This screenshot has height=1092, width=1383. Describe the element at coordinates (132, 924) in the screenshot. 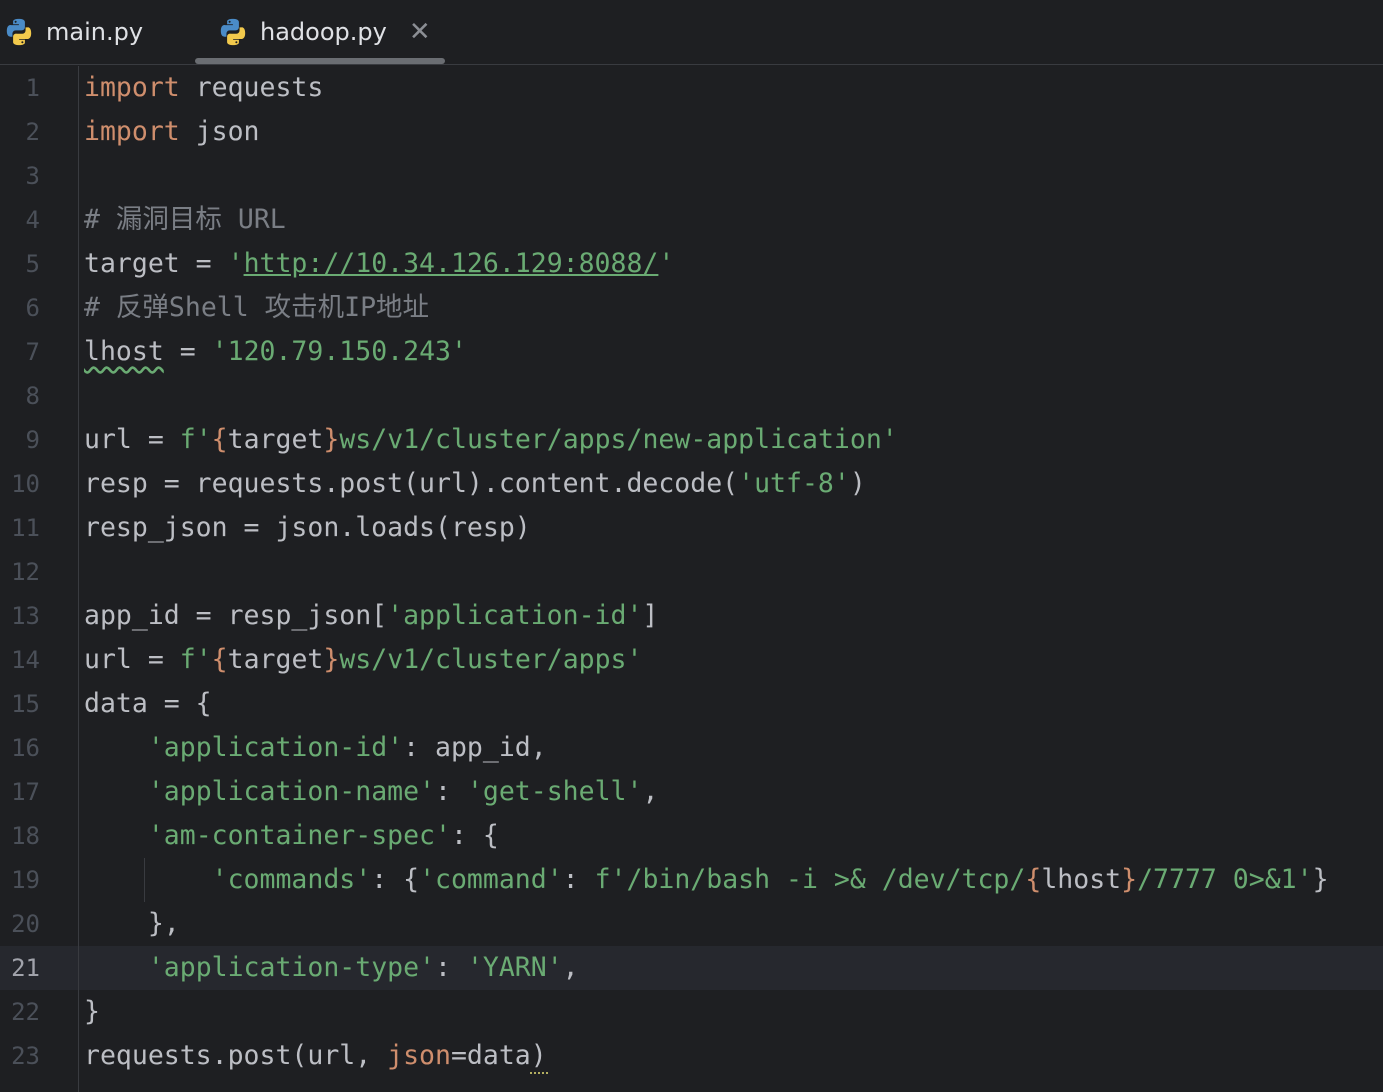

I see `code-line-20: },` at that location.